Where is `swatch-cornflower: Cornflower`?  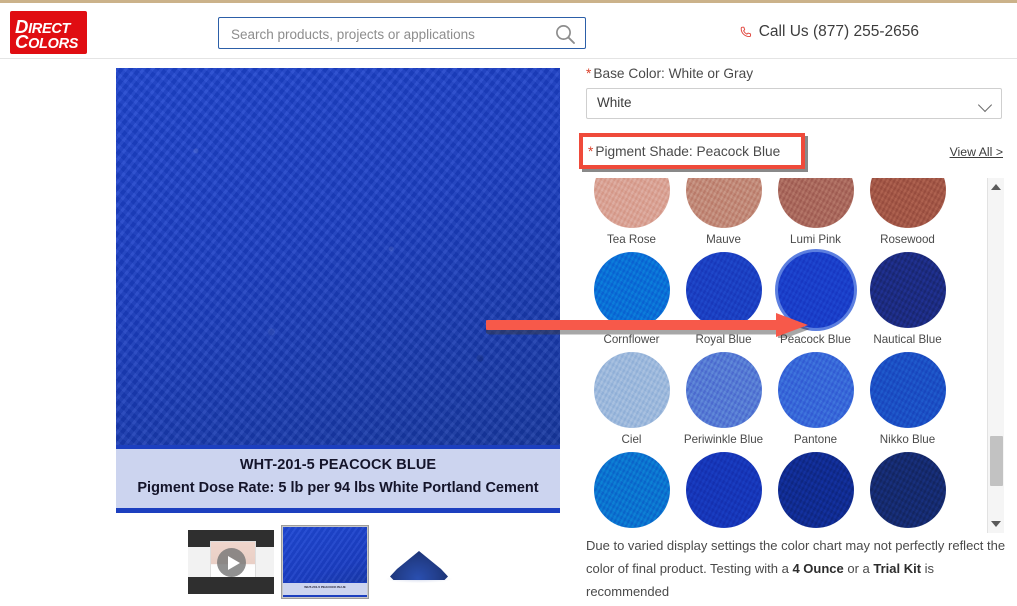
swatch-cornflower: Cornflower is located at coordinates (631, 299).